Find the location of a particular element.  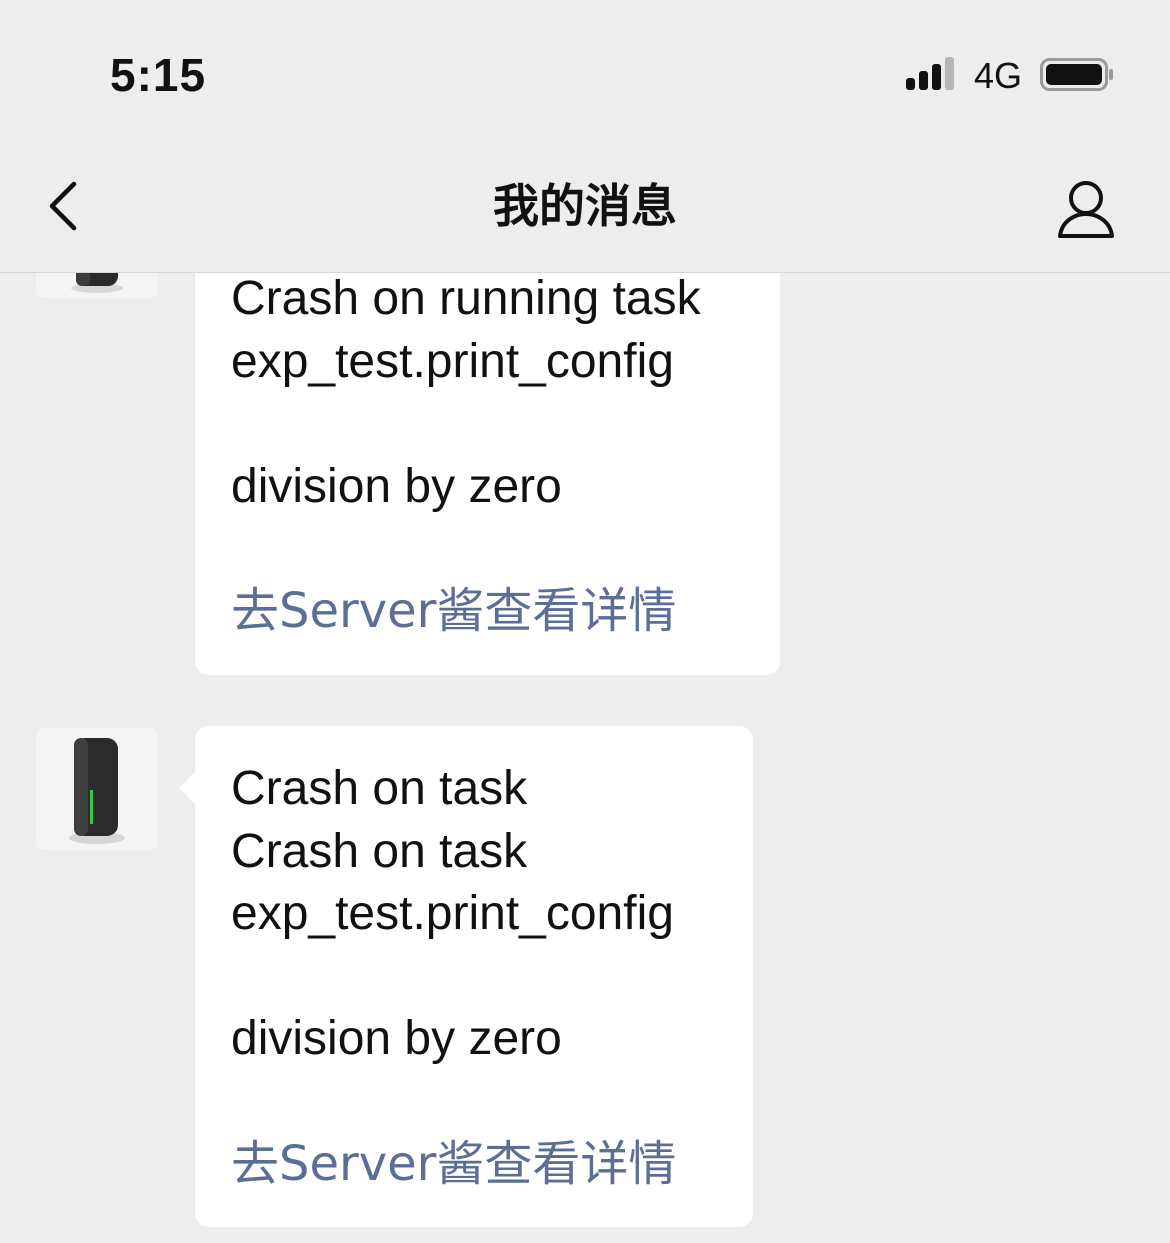

page-title: 我的消息 is located at coordinates (585, 206).